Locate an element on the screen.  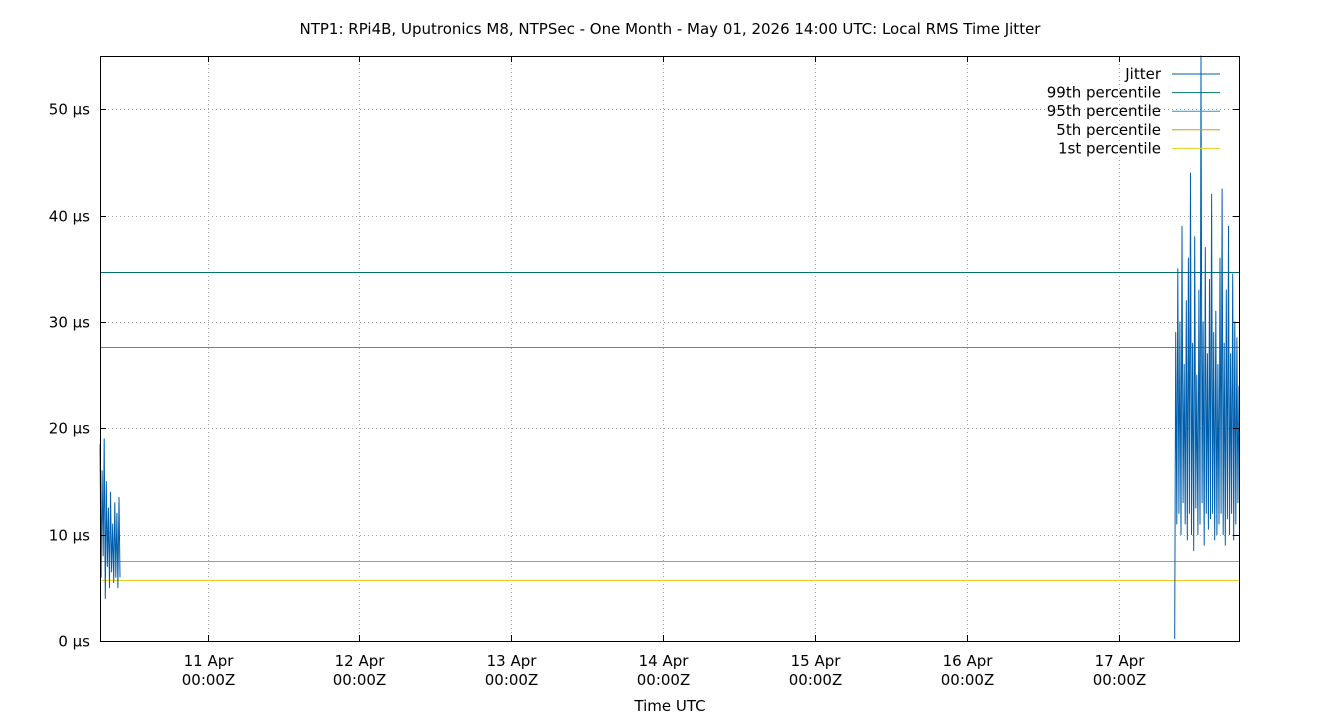
y-tick-label: 0 µs is located at coordinates (74, 642).